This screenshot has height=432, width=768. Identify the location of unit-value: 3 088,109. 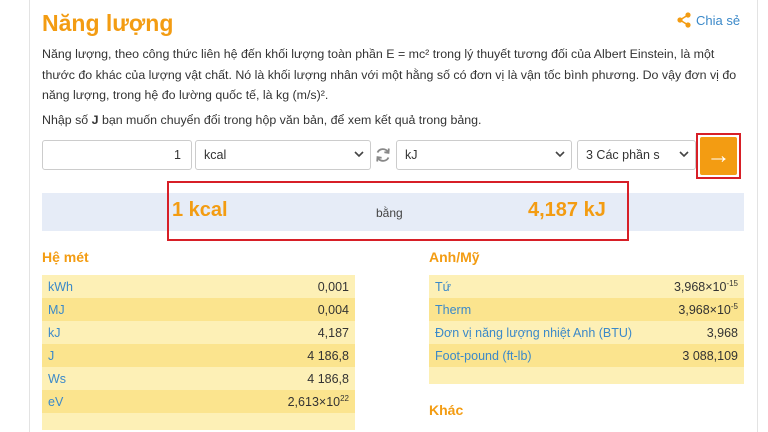
(710, 355).